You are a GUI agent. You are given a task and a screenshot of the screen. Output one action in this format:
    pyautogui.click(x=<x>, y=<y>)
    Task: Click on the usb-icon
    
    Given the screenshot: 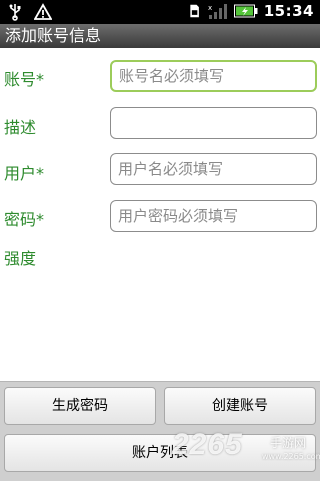 What is the action you would take?
    pyautogui.click(x=15, y=12)
    